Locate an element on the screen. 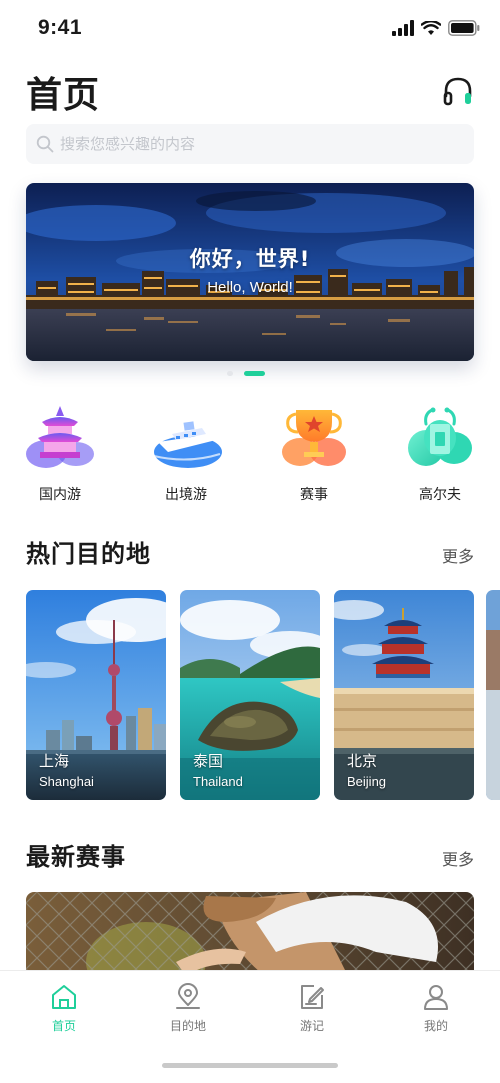  cellular-signal-icon is located at coordinates (403, 28).